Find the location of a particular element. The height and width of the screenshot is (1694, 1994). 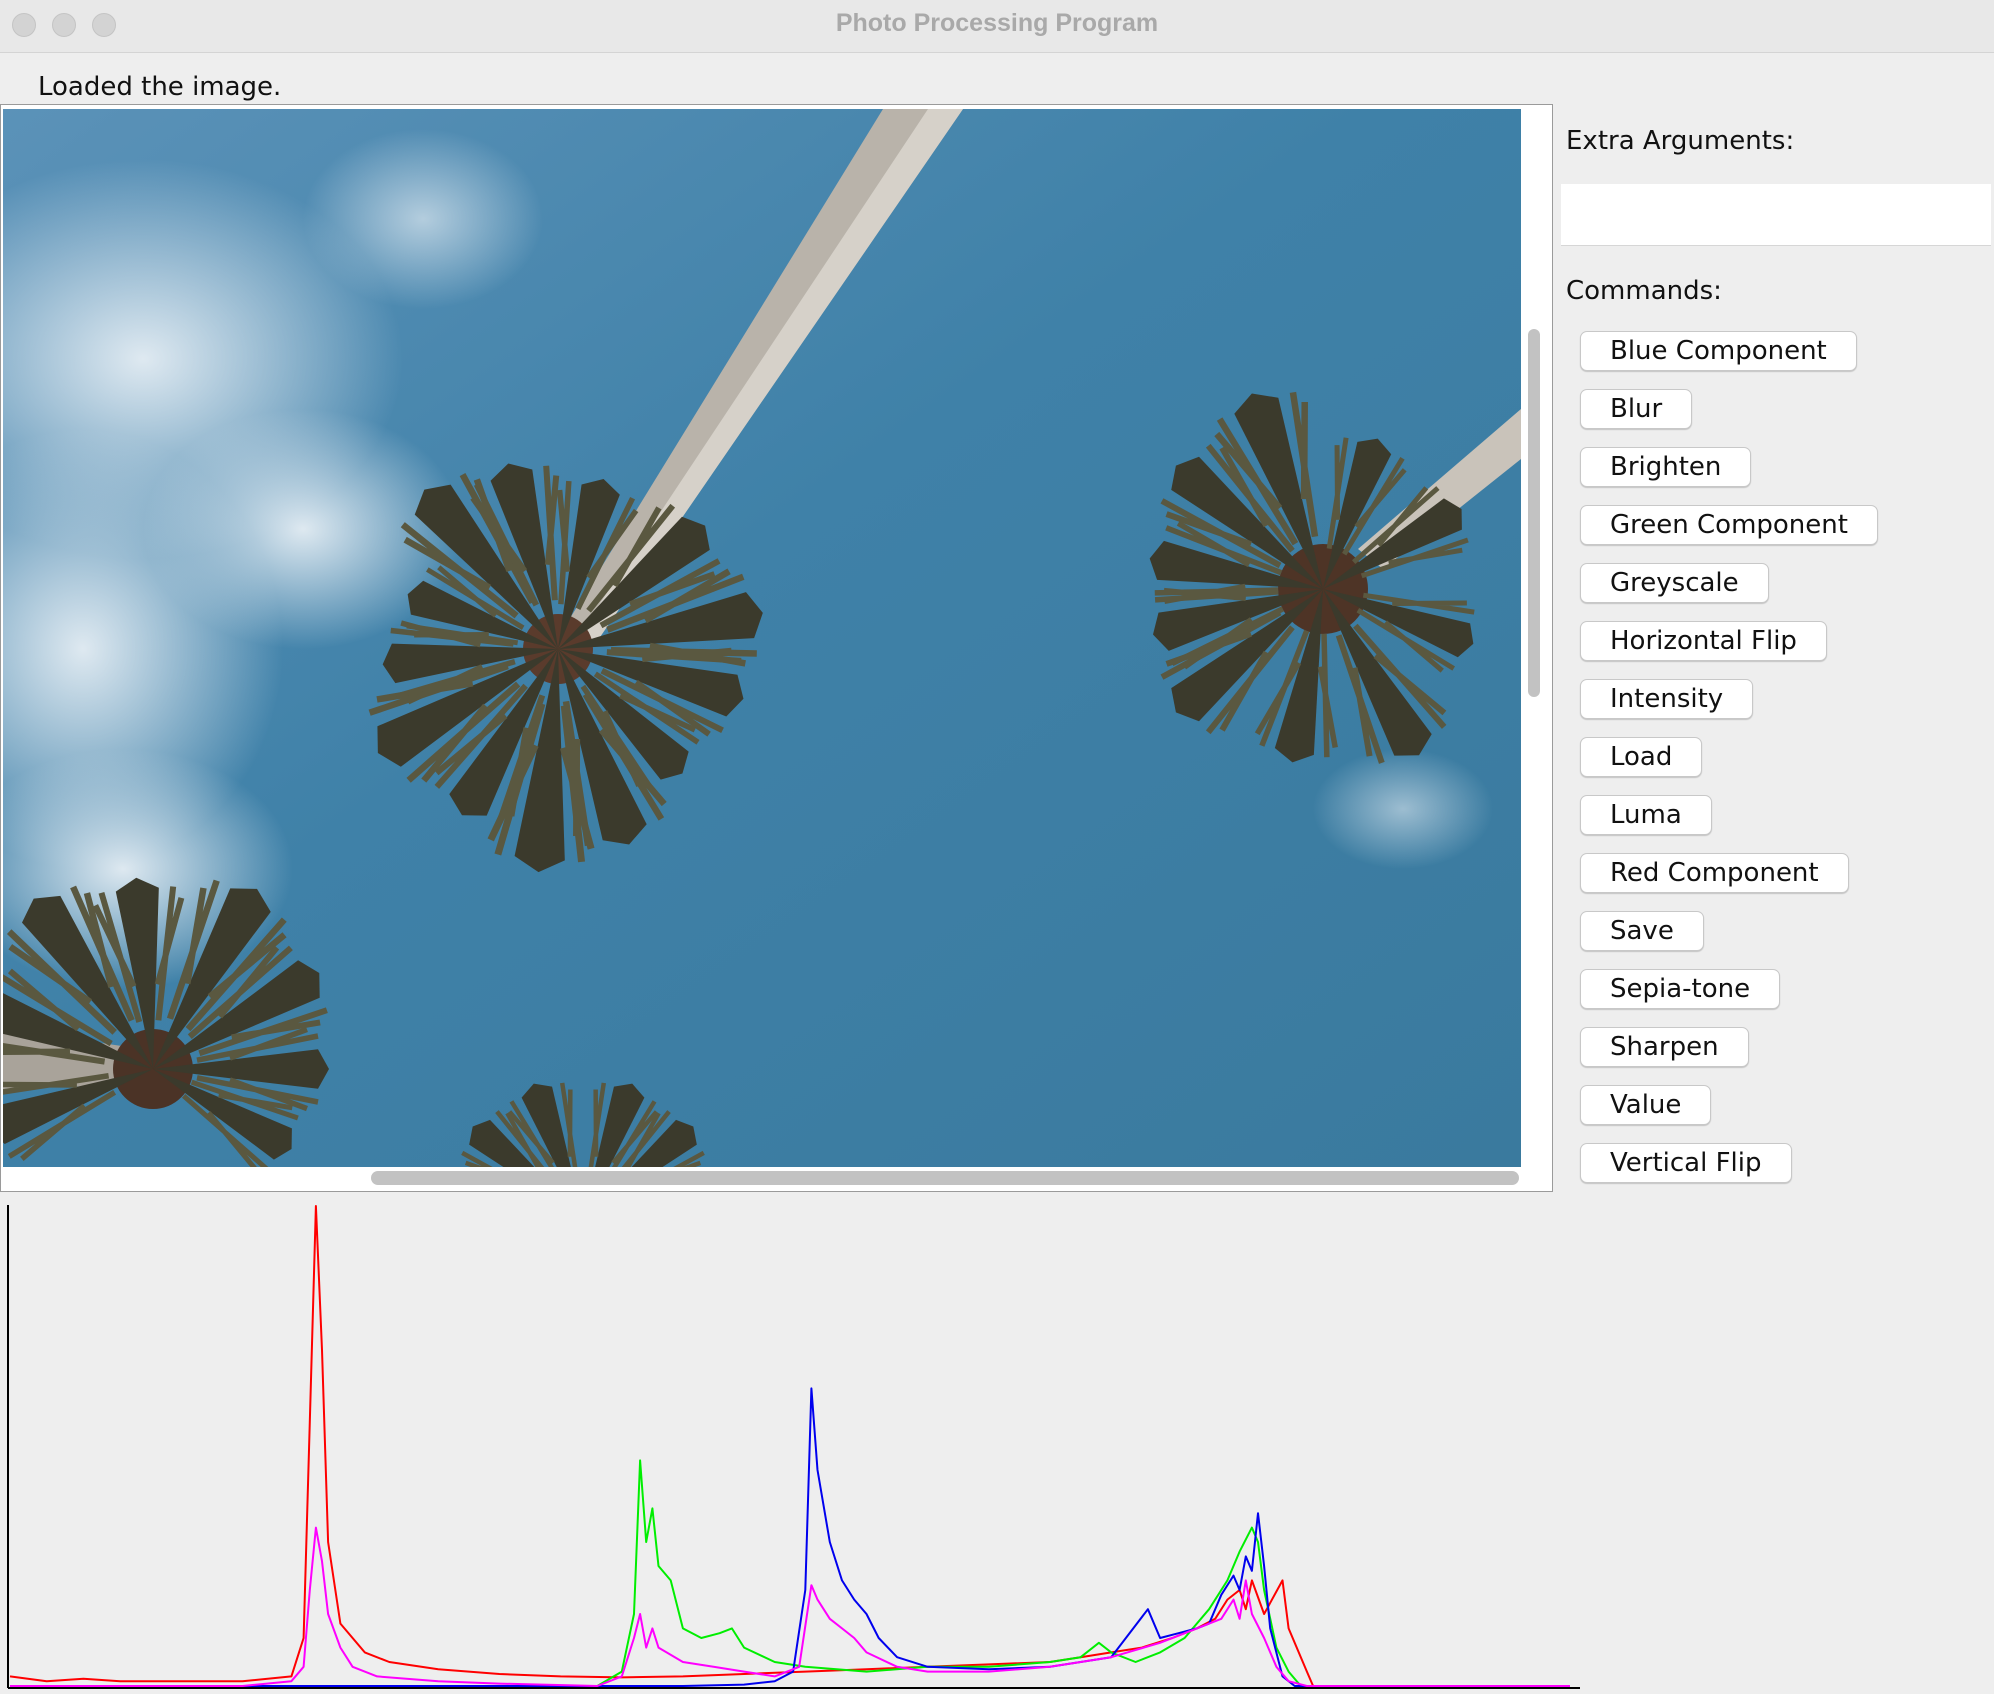

greyscale-button: Greyscale is located at coordinates (1674, 583).